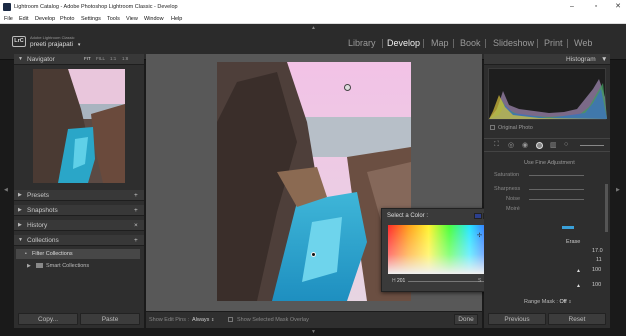 The width and height of the screenshot is (626, 336). I want to click on show-edit-pins-value: Always, so click(201, 320).